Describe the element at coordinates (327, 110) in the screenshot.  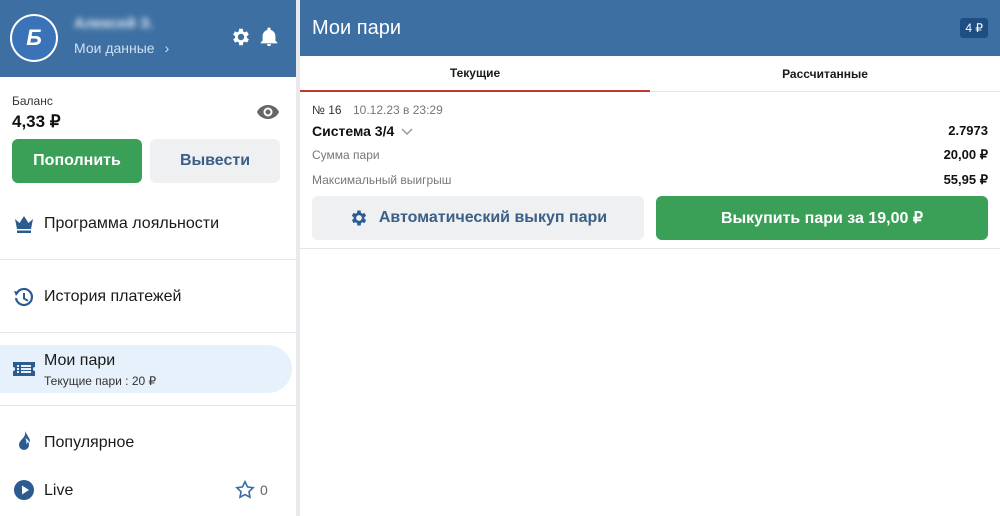
I see `bet-number: № 16` at that location.